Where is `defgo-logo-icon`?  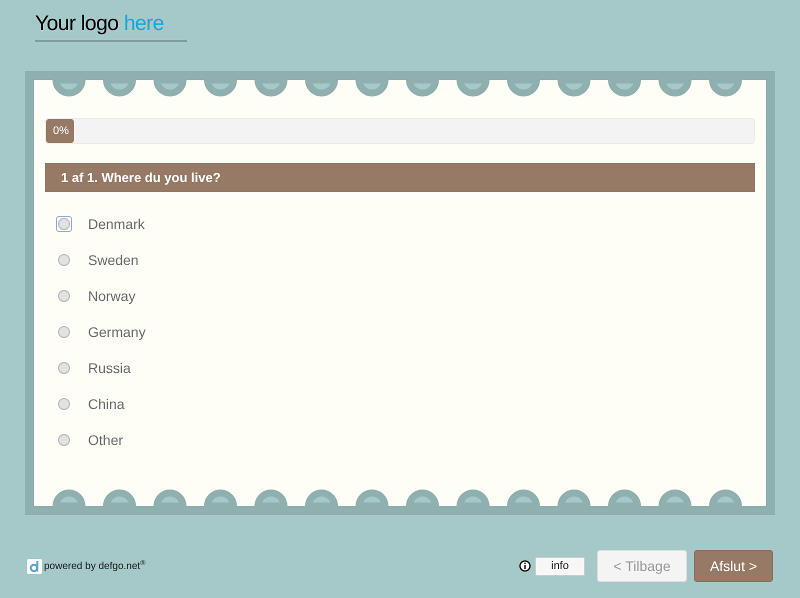 defgo-logo-icon is located at coordinates (34, 566).